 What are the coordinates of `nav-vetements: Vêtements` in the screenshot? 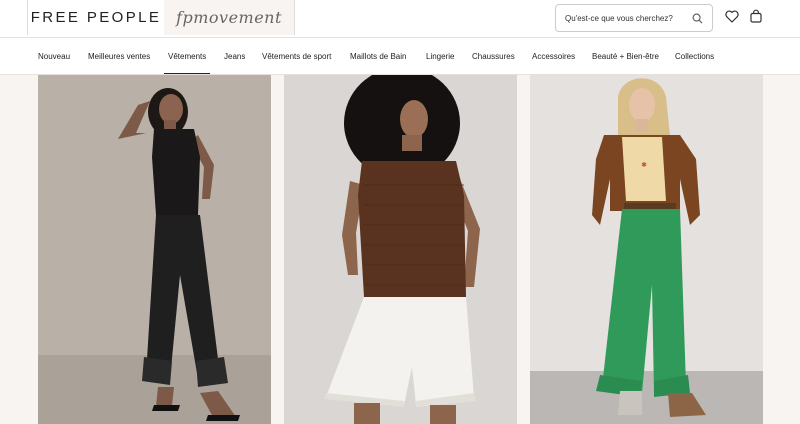 It's located at (187, 56).